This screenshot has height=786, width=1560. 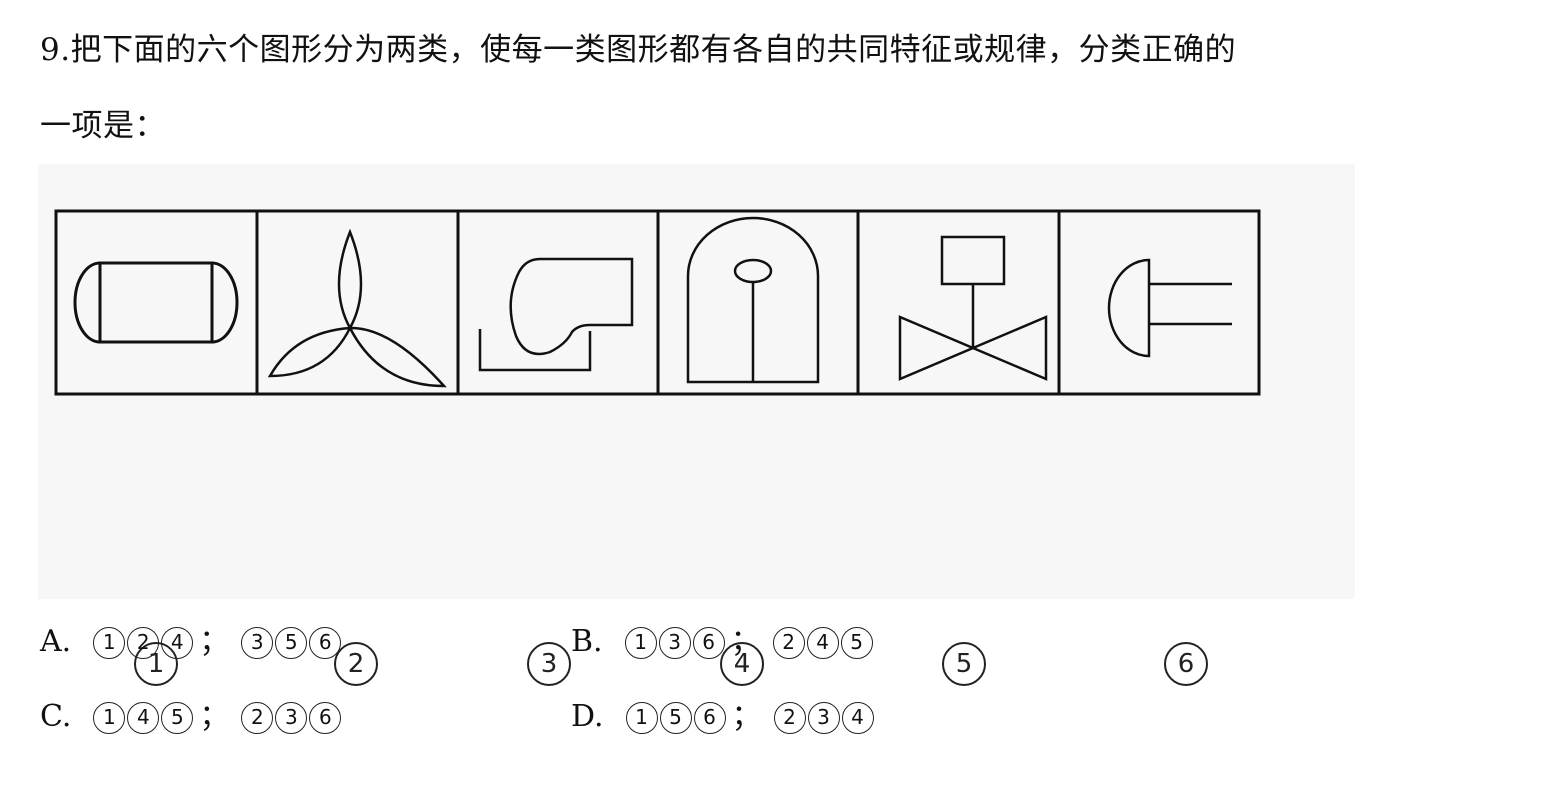 I want to click on option-letter: A., so click(x=56, y=641).